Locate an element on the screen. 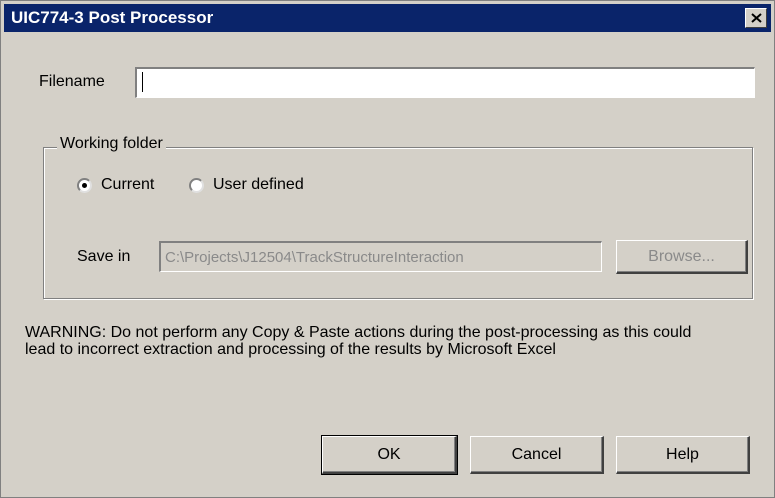 This screenshot has height=498, width=775. ok-button: OK is located at coordinates (389, 455).